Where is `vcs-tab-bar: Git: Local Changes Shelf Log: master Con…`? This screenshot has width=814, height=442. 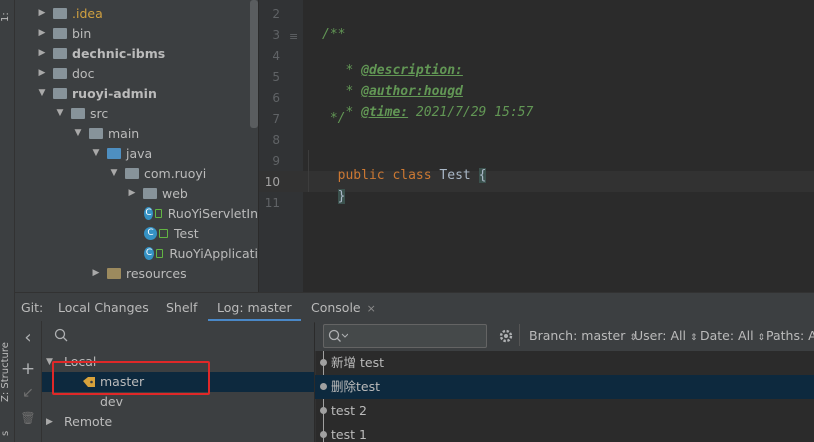
vcs-tab-bar: Git: Local Changes Shelf Log: master Con… is located at coordinates (414, 307).